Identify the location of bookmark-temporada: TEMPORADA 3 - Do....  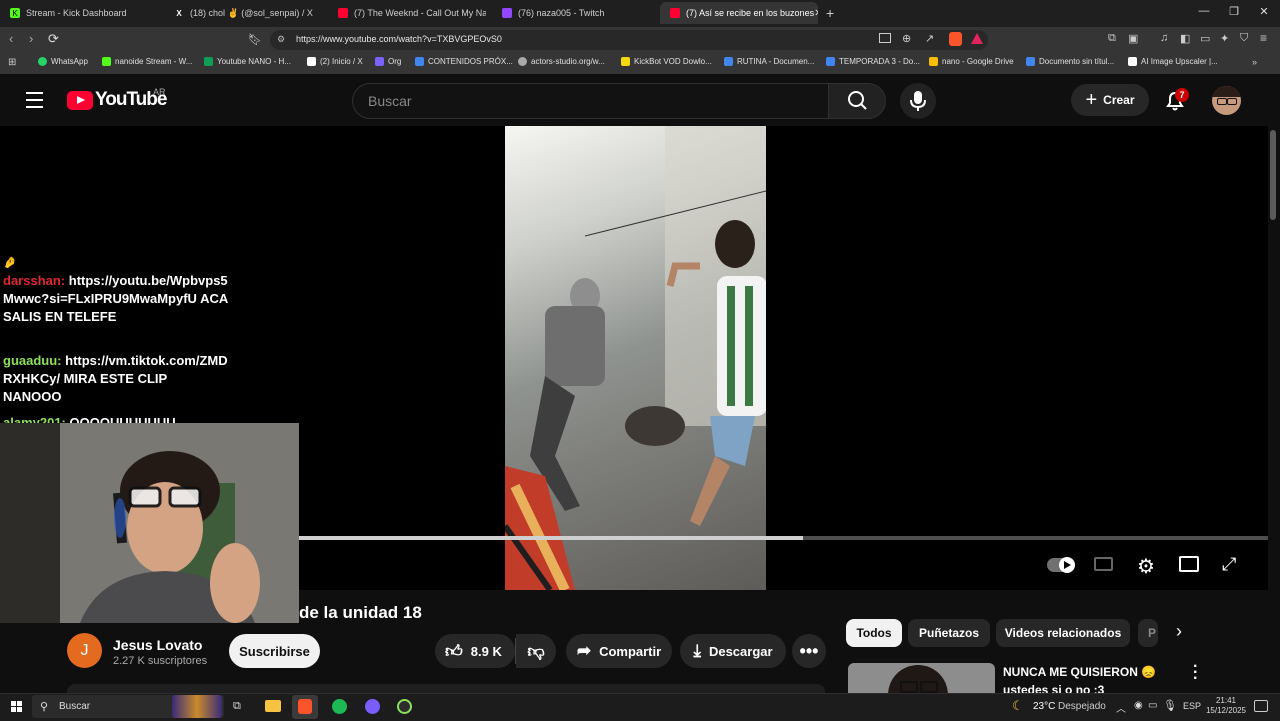
(873, 61).